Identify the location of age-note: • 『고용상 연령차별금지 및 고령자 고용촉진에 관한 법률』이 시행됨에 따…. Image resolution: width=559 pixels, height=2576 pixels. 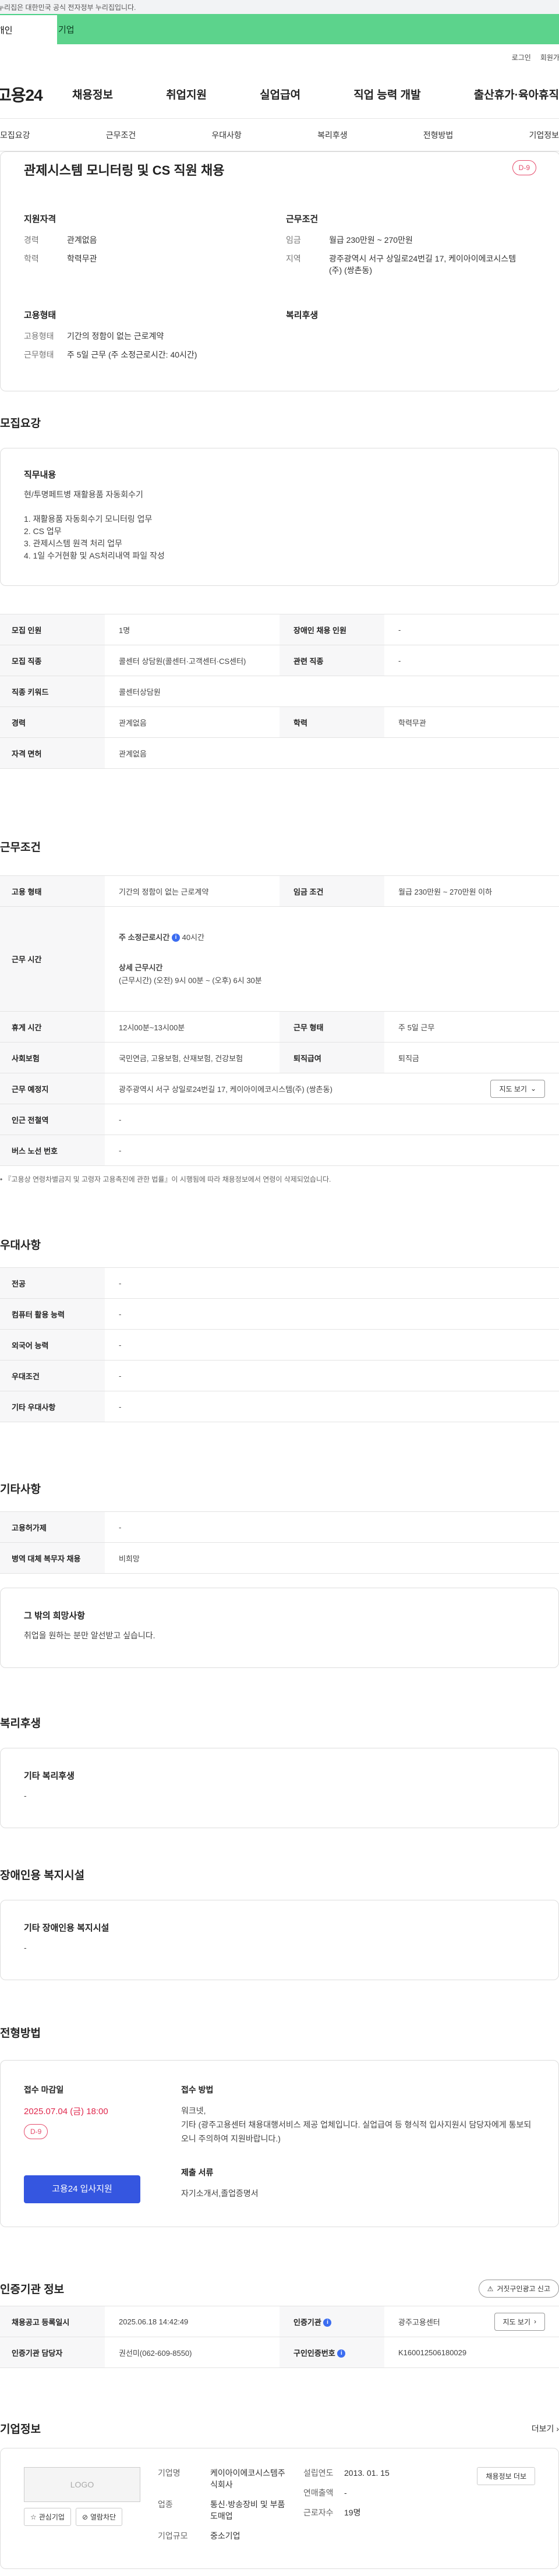
(165, 1179).